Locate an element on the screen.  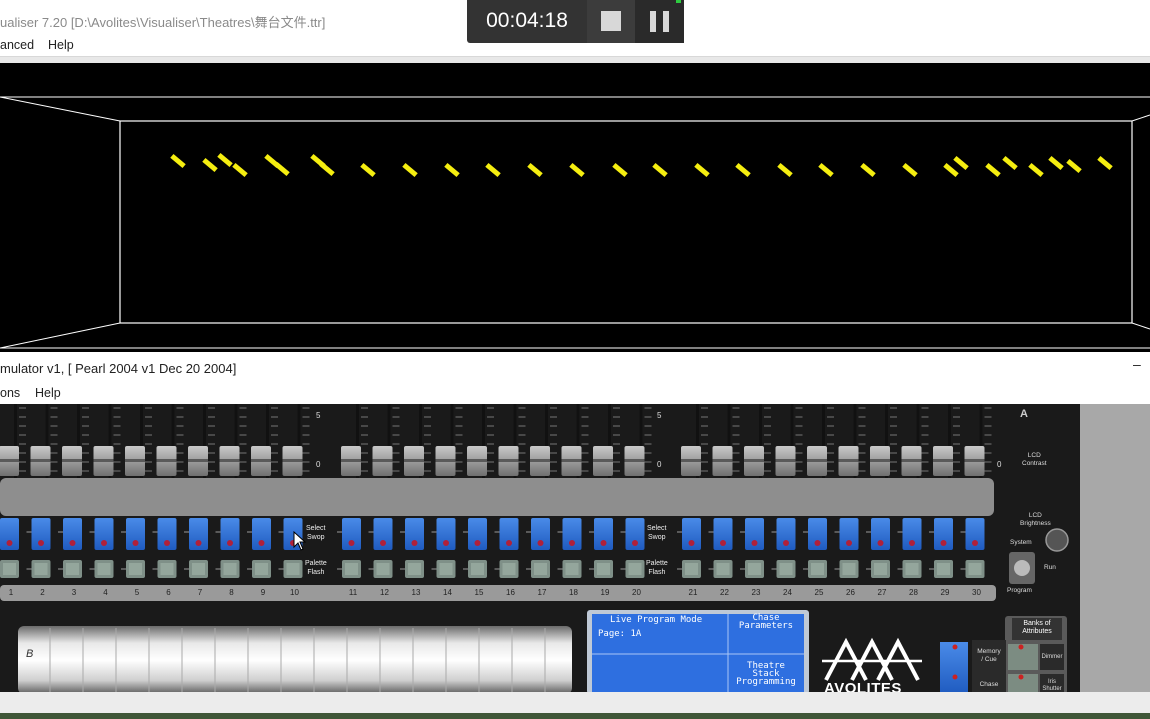
stage-left-bottom-edge is located at coordinates (60, 335).